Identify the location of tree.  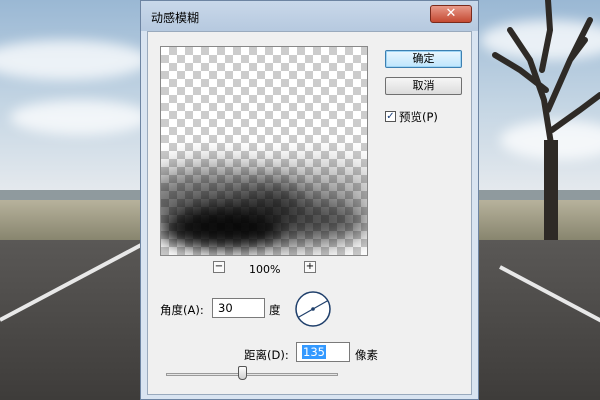
(546, 120).